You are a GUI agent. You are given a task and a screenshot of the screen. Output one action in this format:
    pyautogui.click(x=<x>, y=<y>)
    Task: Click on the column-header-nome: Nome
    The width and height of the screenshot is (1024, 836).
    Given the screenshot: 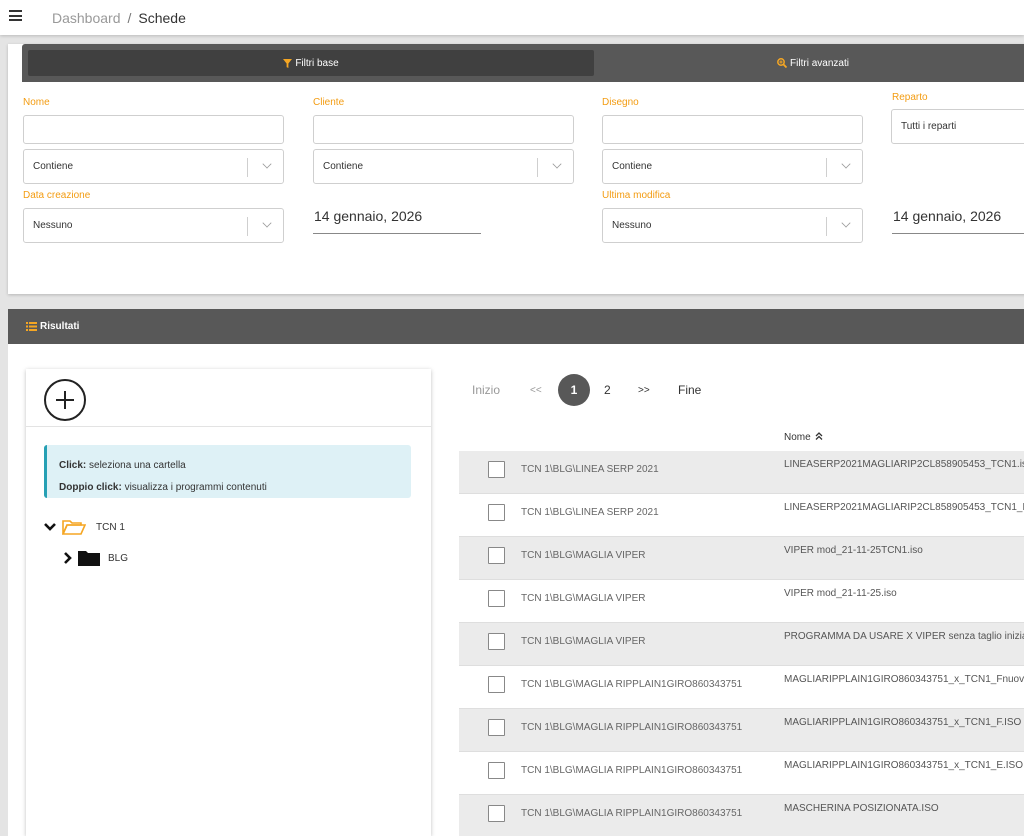 What is the action you would take?
    pyautogui.click(x=803, y=437)
    